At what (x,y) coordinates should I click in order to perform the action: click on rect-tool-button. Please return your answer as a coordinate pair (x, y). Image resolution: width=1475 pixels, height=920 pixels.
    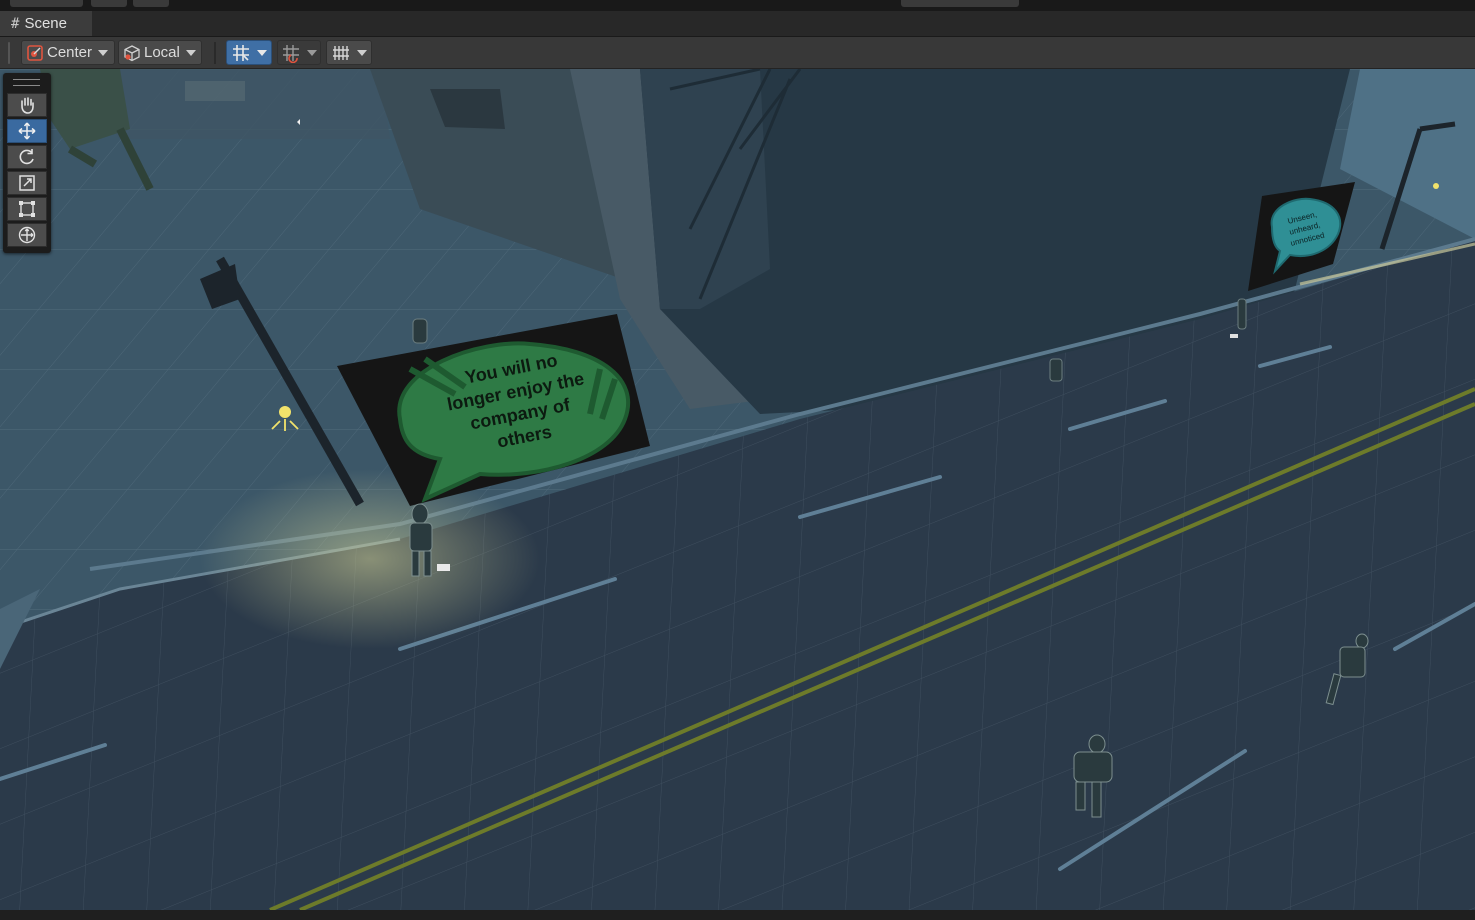
    Looking at the image, I should click on (27, 209).